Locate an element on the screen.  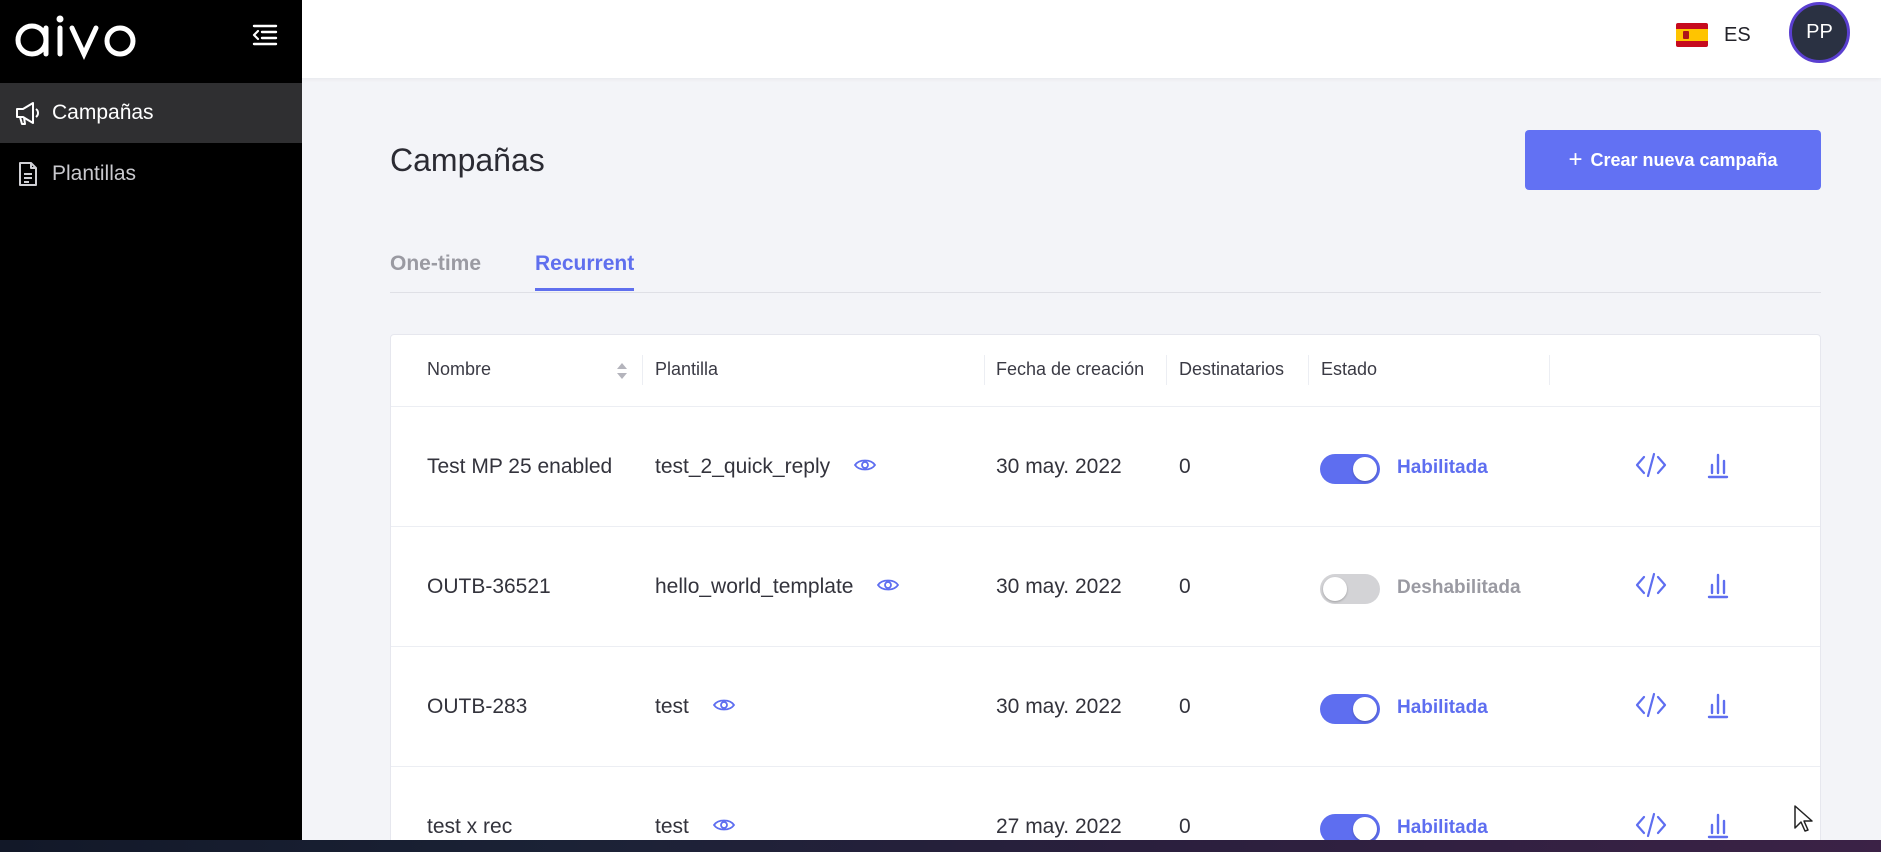
sidebar-item-label: Plantillas is located at coordinates (94, 173).